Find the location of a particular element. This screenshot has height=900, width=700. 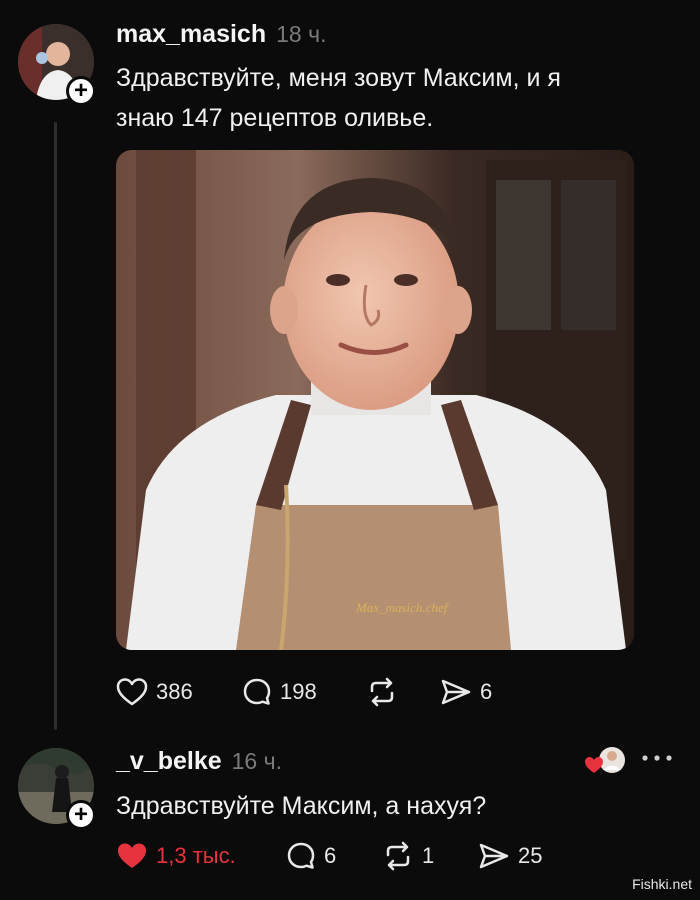

reply-header: _v_belke 16 ч. is located at coordinates (199, 761).